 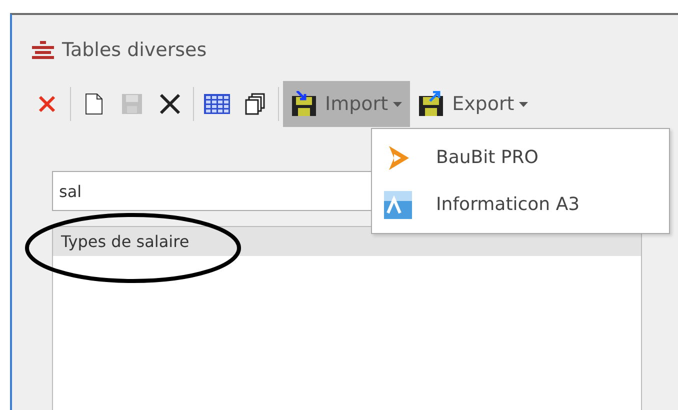 I want to click on delete-icon, so click(x=170, y=104).